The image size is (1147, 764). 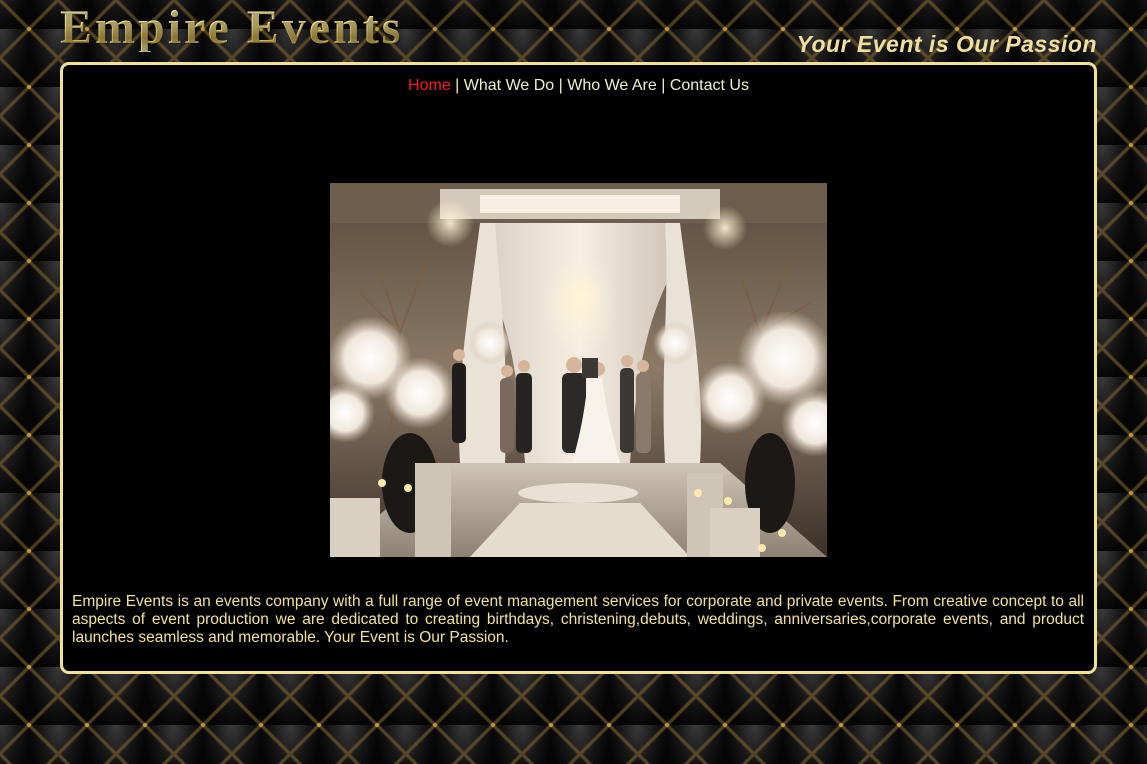 I want to click on tagline: Your Event is Our Passion, so click(x=946, y=44).